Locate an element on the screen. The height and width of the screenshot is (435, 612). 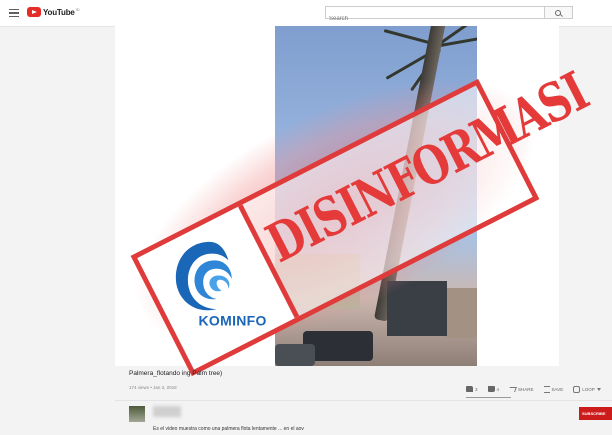
like-count: 3 is located at coordinates (476, 389).